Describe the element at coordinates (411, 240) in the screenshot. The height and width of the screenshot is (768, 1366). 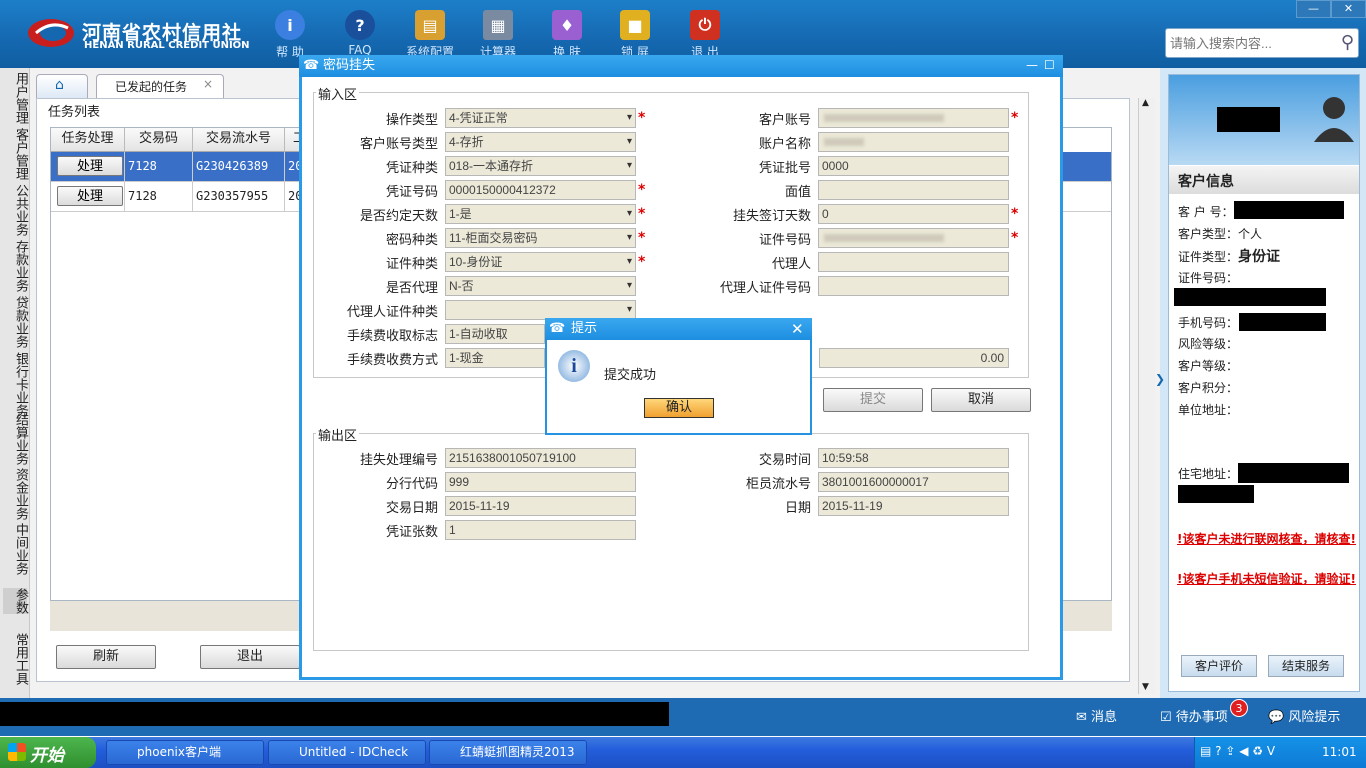
I see `field-label: 密码种类` at that location.